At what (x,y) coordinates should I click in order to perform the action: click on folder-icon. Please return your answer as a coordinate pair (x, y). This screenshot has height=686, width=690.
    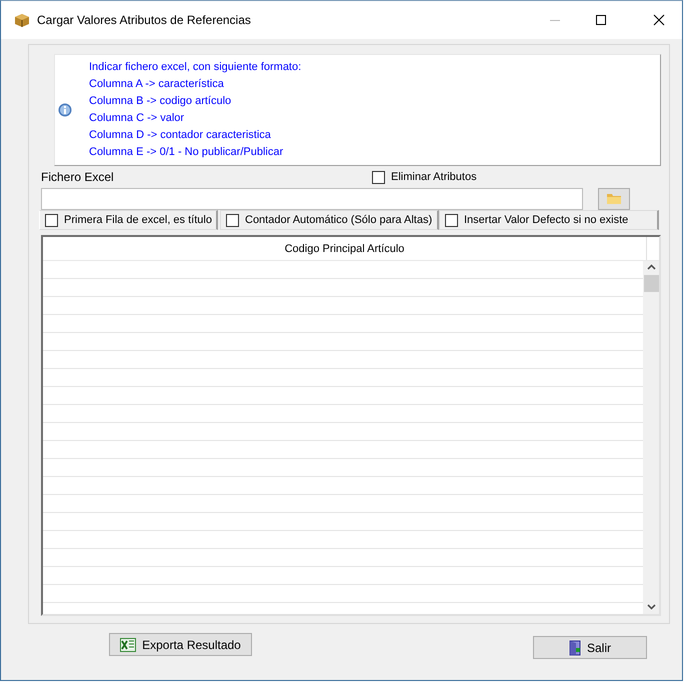
    Looking at the image, I should click on (614, 199).